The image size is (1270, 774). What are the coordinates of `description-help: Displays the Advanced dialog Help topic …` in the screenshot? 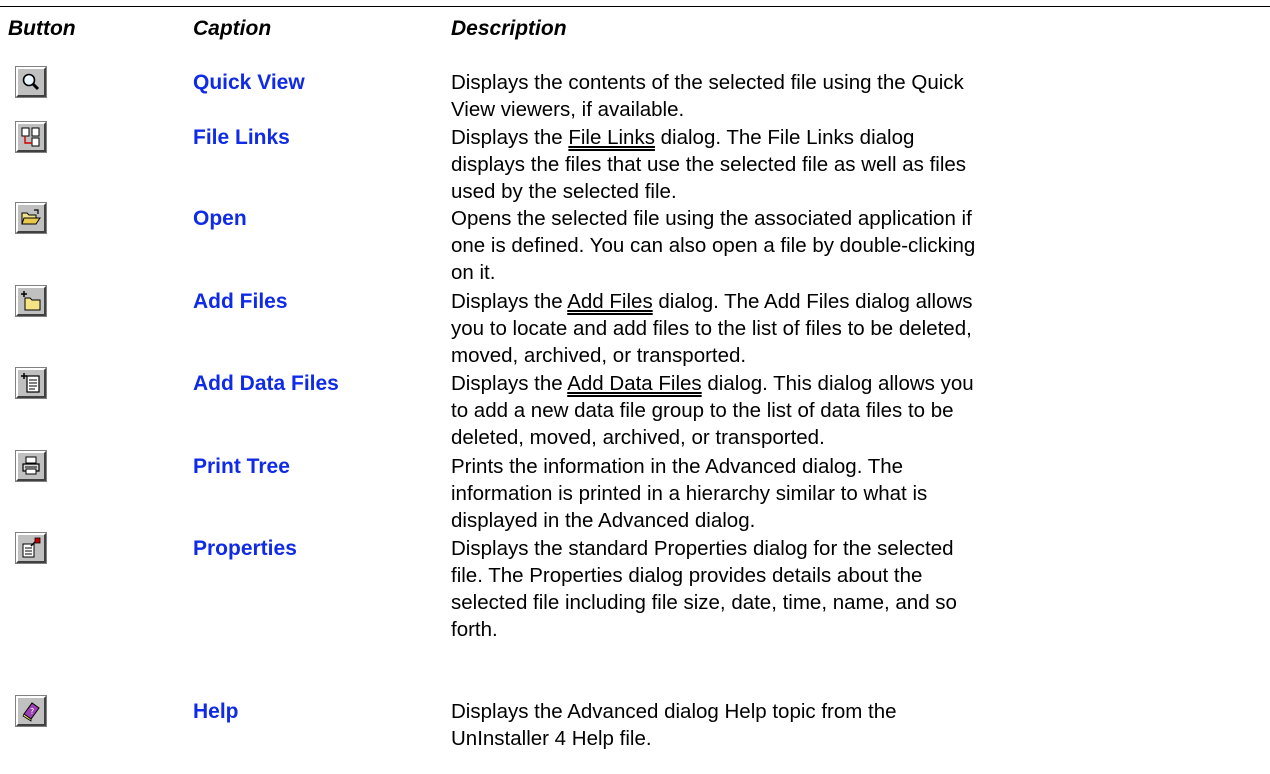 It's located at (674, 725).